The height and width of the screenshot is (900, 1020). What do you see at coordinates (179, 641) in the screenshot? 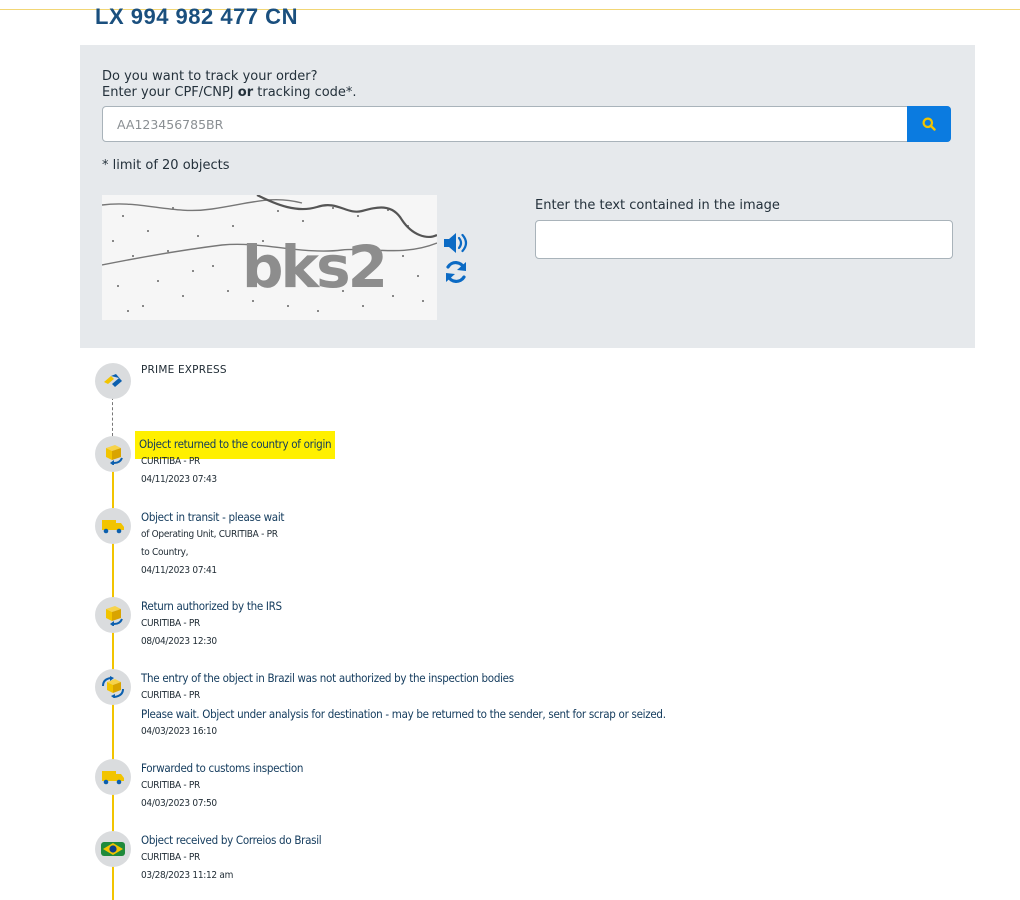
I see `event-datetime: 08/04/2023 12:30` at bounding box center [179, 641].